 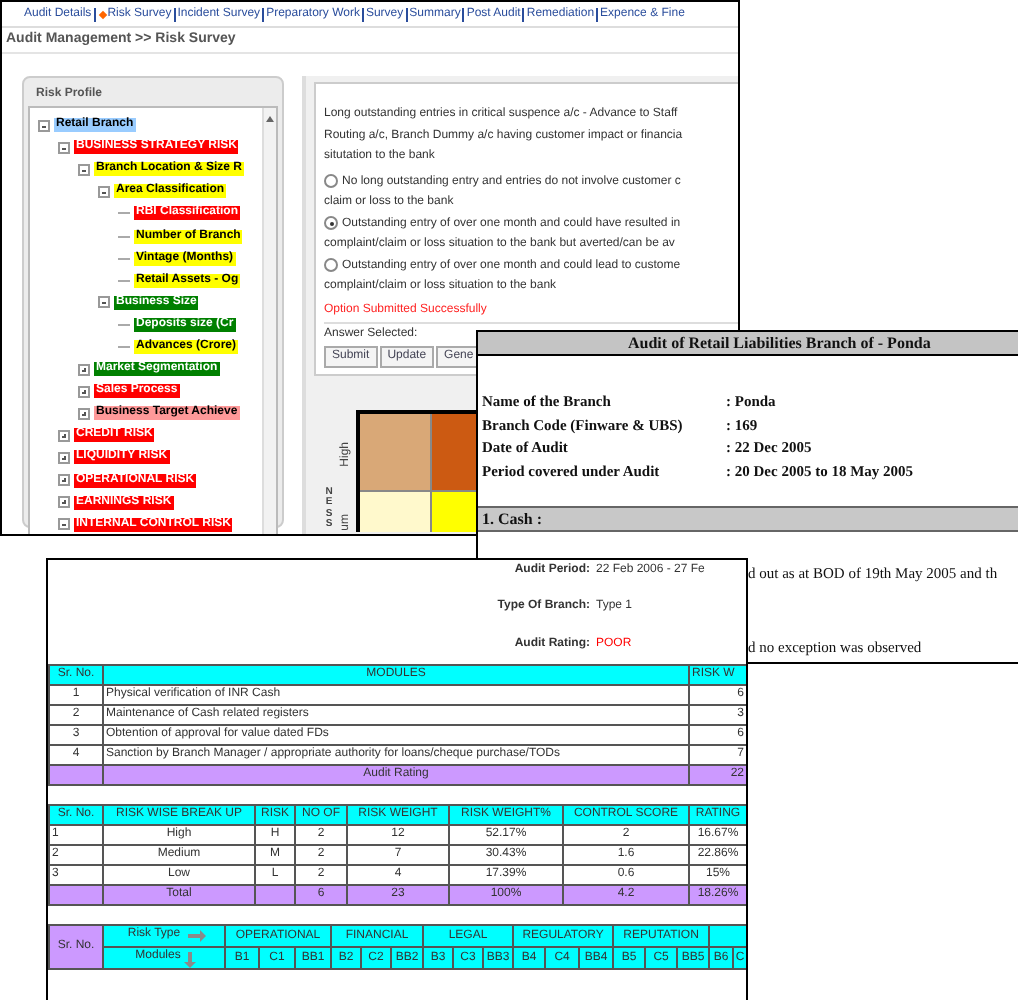 I want to click on section-heading: 1. Cash :, so click(x=748, y=519).